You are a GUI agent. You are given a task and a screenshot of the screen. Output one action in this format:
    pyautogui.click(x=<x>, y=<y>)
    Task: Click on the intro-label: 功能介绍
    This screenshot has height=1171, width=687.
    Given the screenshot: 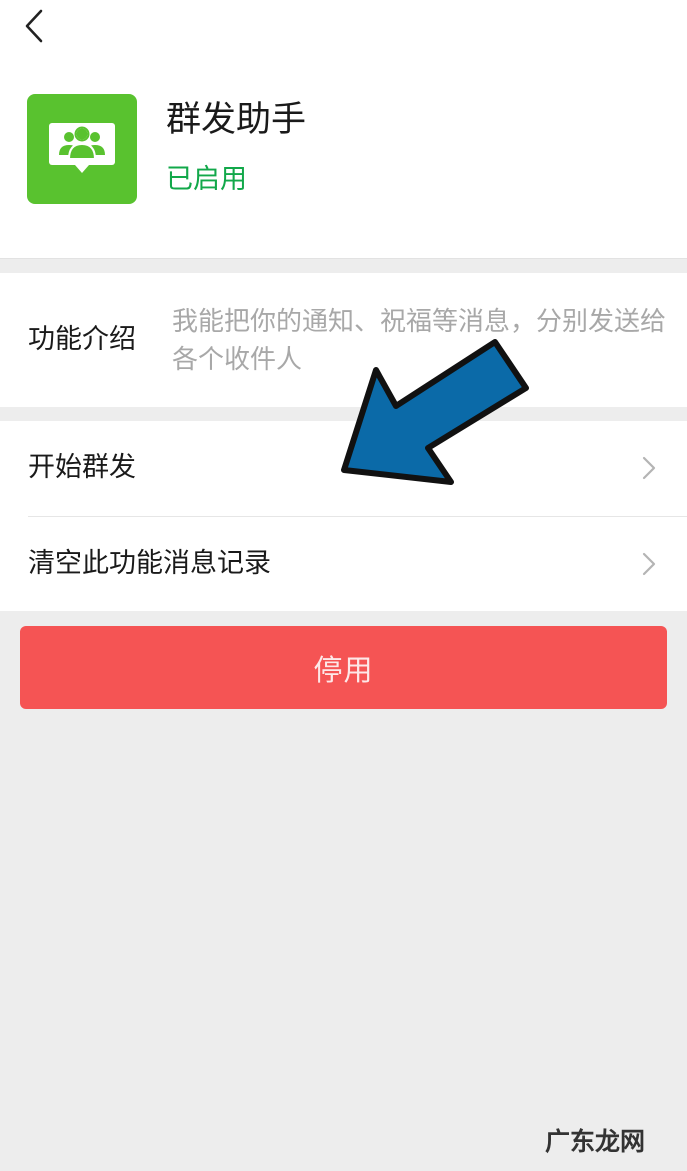 What is the action you would take?
    pyautogui.click(x=82, y=339)
    